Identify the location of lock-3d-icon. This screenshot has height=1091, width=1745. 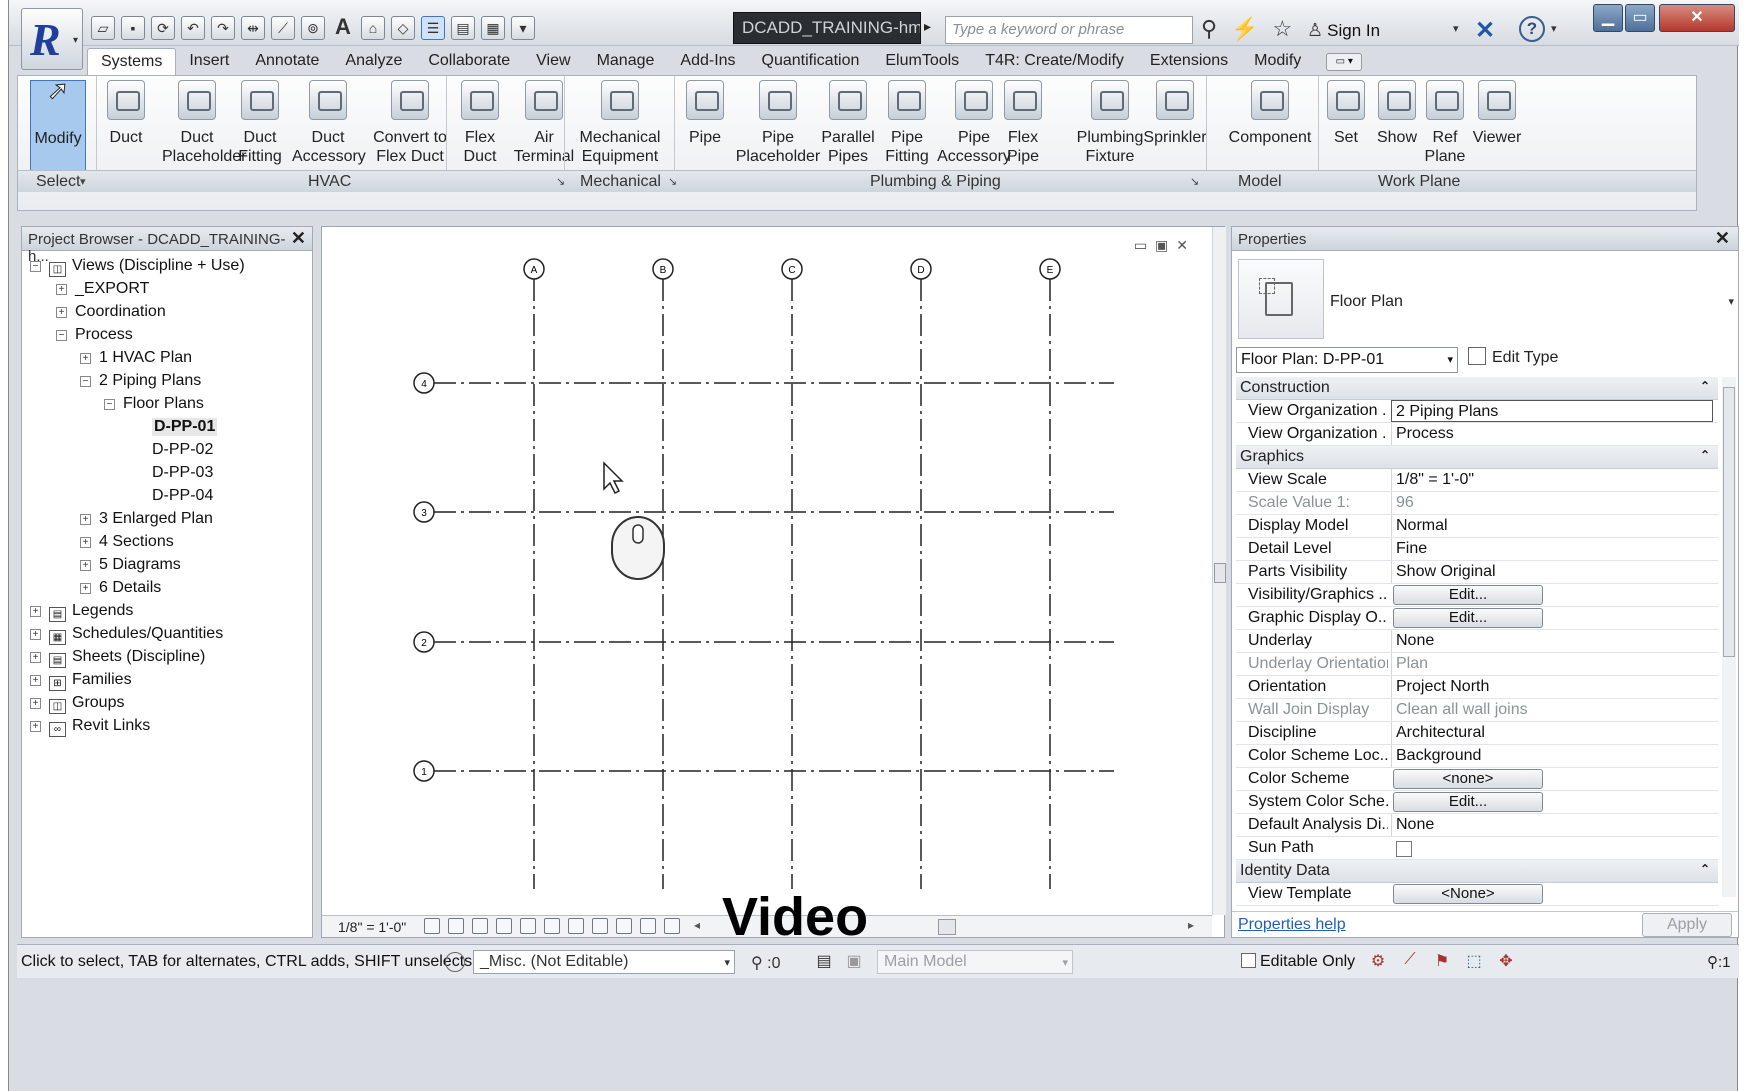
(576, 926).